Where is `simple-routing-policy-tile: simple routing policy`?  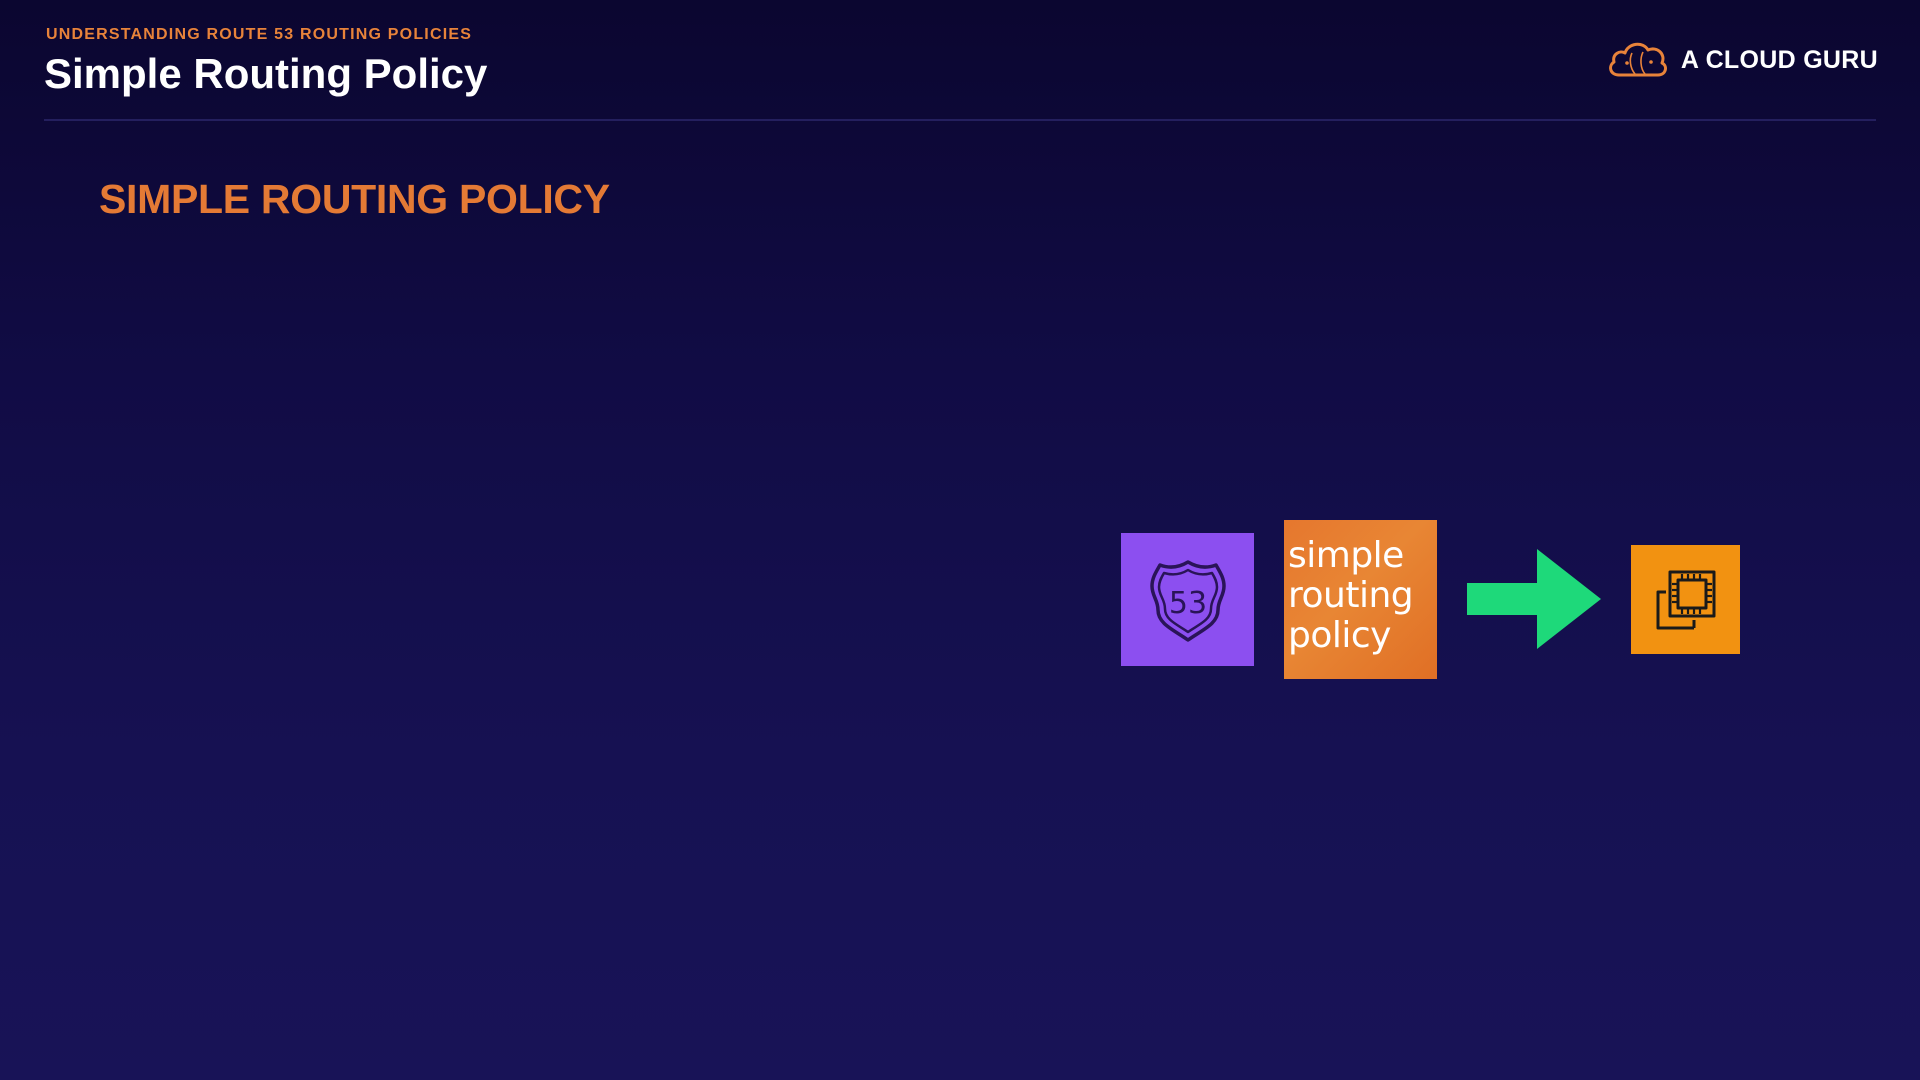 simple-routing-policy-tile: simple routing policy is located at coordinates (1360, 599).